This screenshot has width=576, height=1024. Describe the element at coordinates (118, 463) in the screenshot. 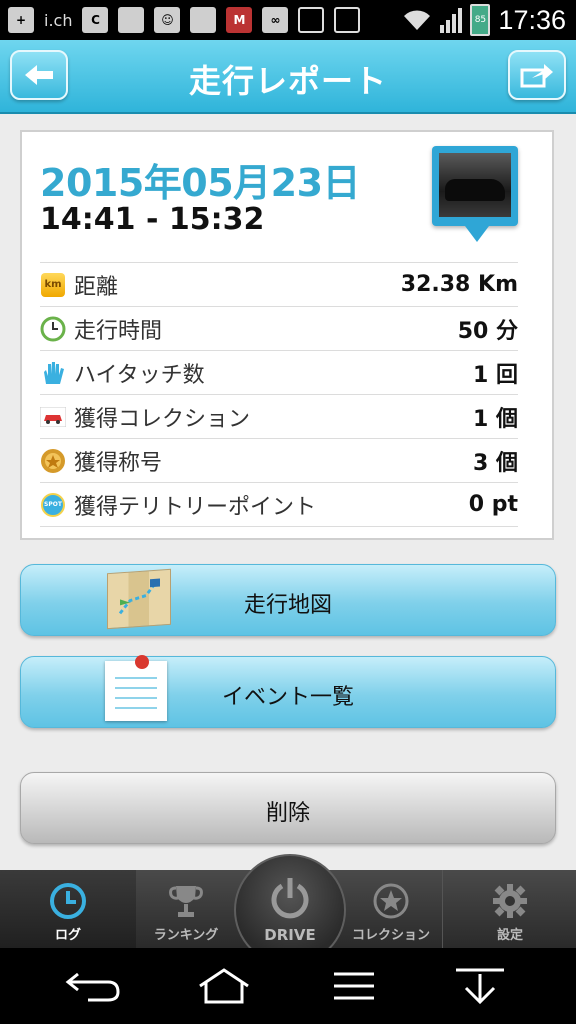

I see `stat-label: 獲得称号` at that location.